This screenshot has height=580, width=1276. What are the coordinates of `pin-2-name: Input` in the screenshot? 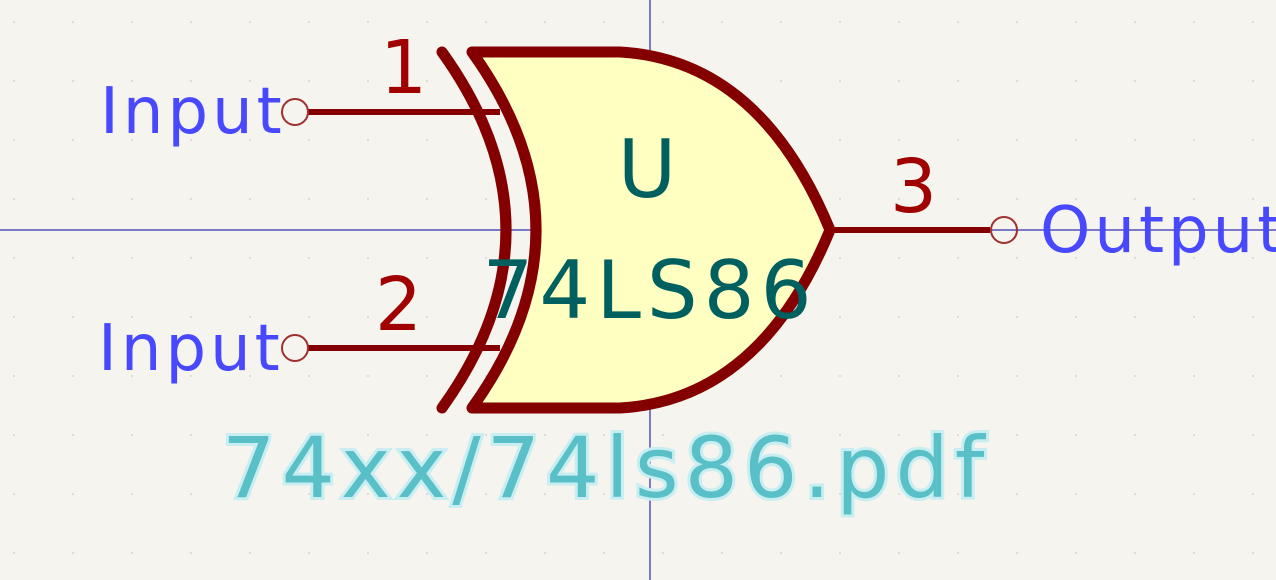 It's located at (191, 349).